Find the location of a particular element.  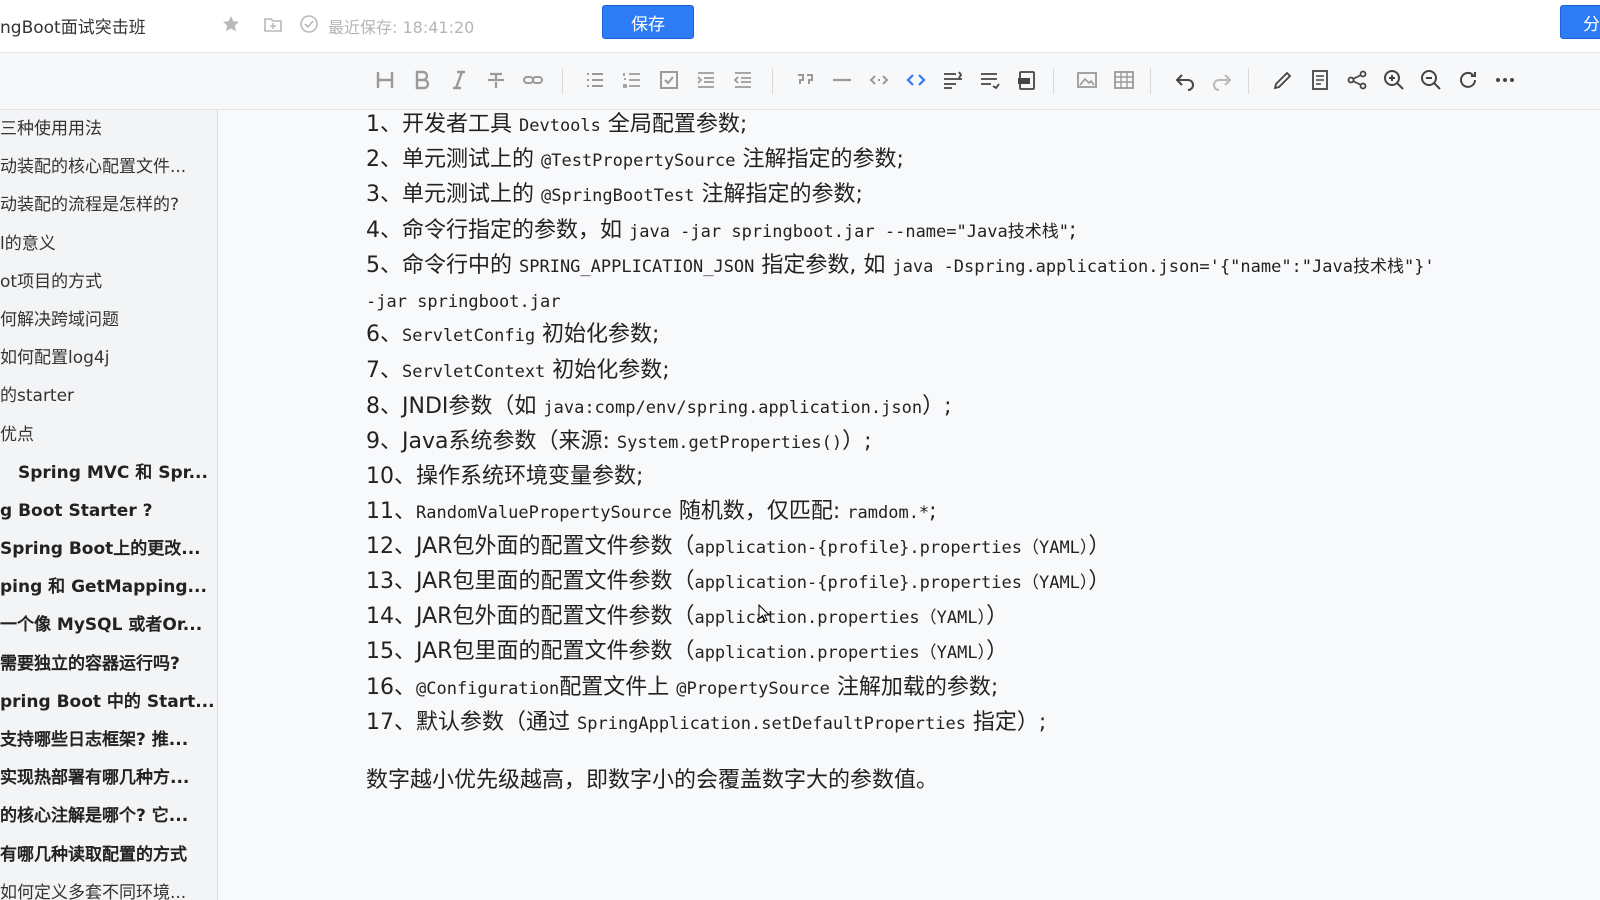

editor-toolbar is located at coordinates (800, 81).